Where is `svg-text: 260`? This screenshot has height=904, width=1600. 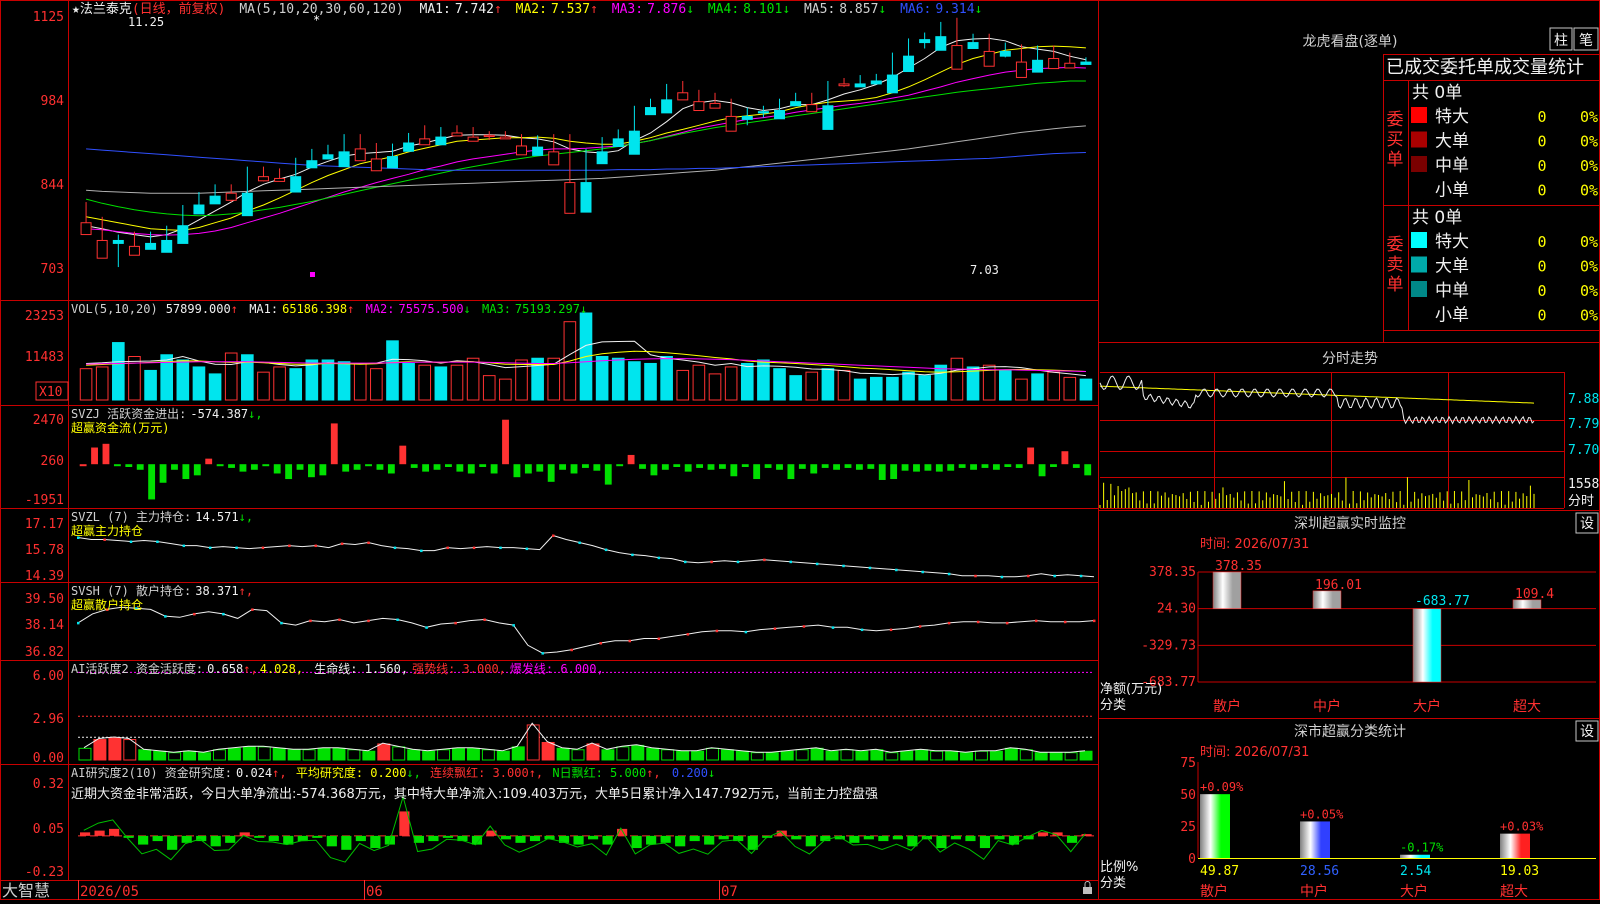 svg-text: 260 is located at coordinates (52, 461).